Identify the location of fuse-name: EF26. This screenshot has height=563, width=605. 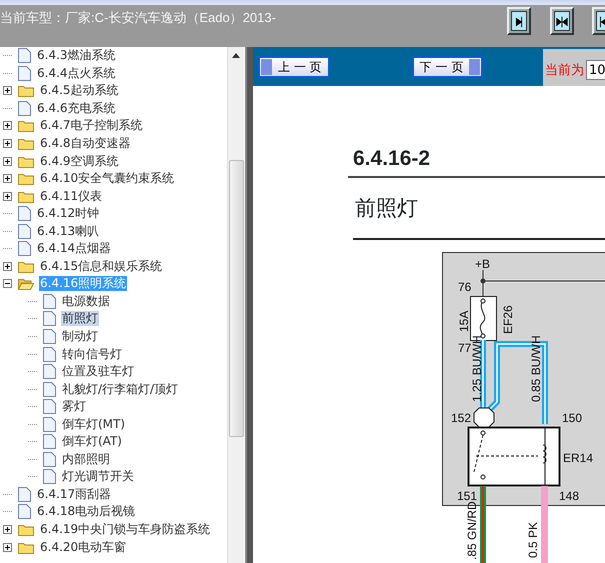
(508, 319).